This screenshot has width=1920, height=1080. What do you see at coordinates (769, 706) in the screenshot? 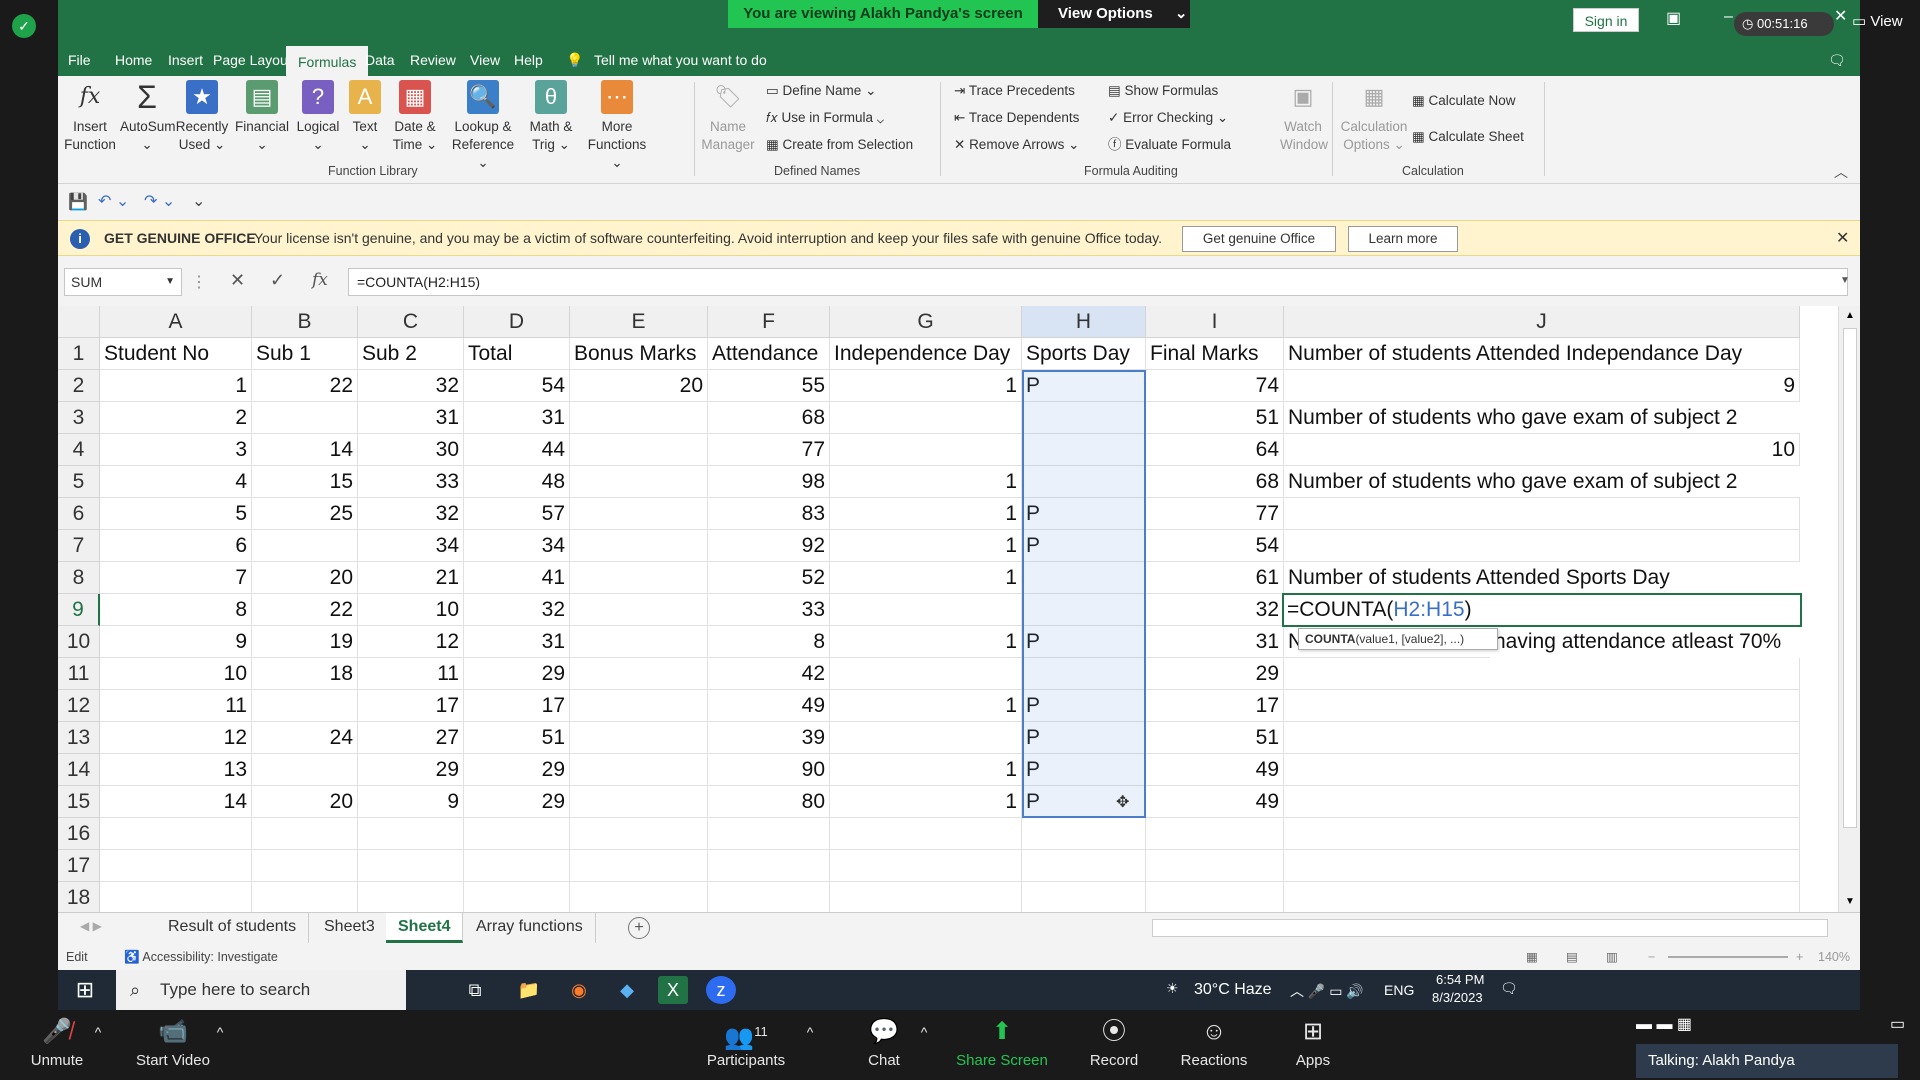
I see `table-cell: 49` at bounding box center [769, 706].